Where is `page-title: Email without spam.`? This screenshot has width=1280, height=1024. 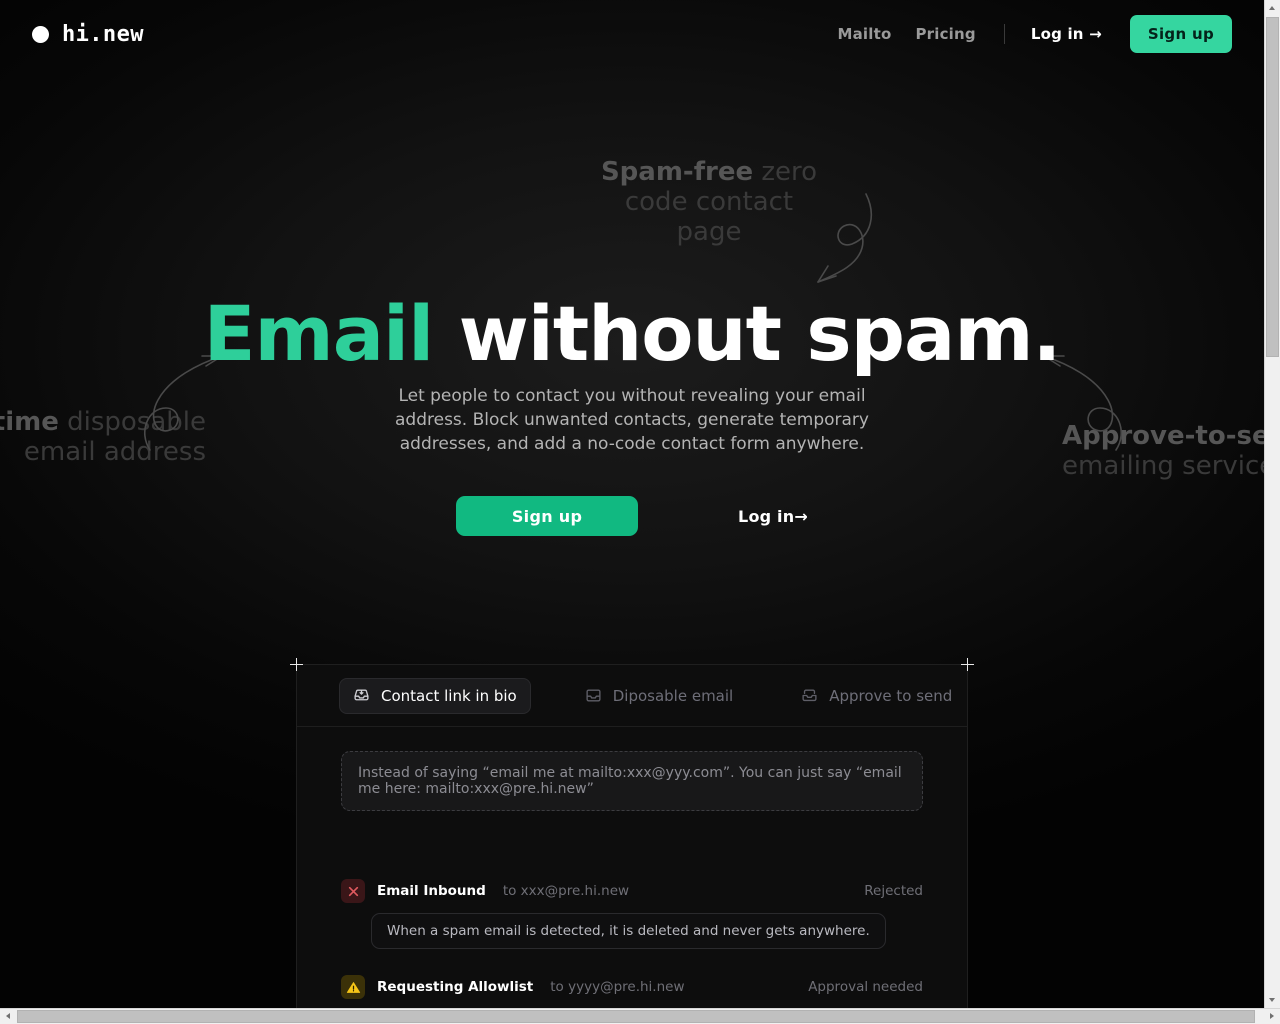
page-title: Email without spam. is located at coordinates (632, 334).